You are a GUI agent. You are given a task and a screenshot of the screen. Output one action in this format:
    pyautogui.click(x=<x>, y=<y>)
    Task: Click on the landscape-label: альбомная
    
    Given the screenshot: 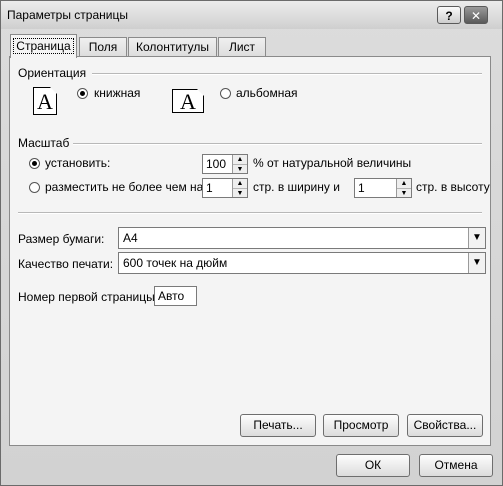 What is the action you would take?
    pyautogui.click(x=267, y=93)
    